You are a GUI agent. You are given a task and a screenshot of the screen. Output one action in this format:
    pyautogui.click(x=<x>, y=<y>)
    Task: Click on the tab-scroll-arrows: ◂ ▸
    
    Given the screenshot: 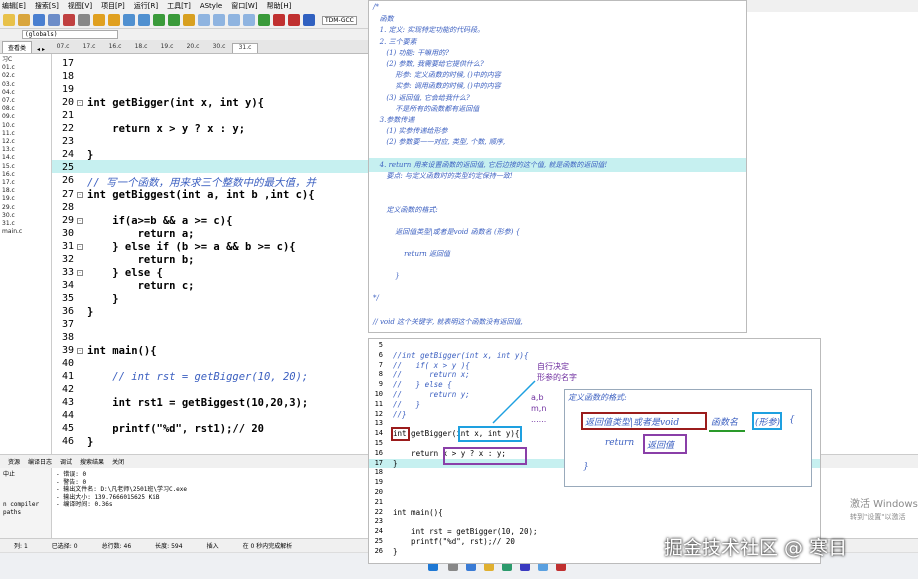 What is the action you would take?
    pyautogui.click(x=41, y=49)
    